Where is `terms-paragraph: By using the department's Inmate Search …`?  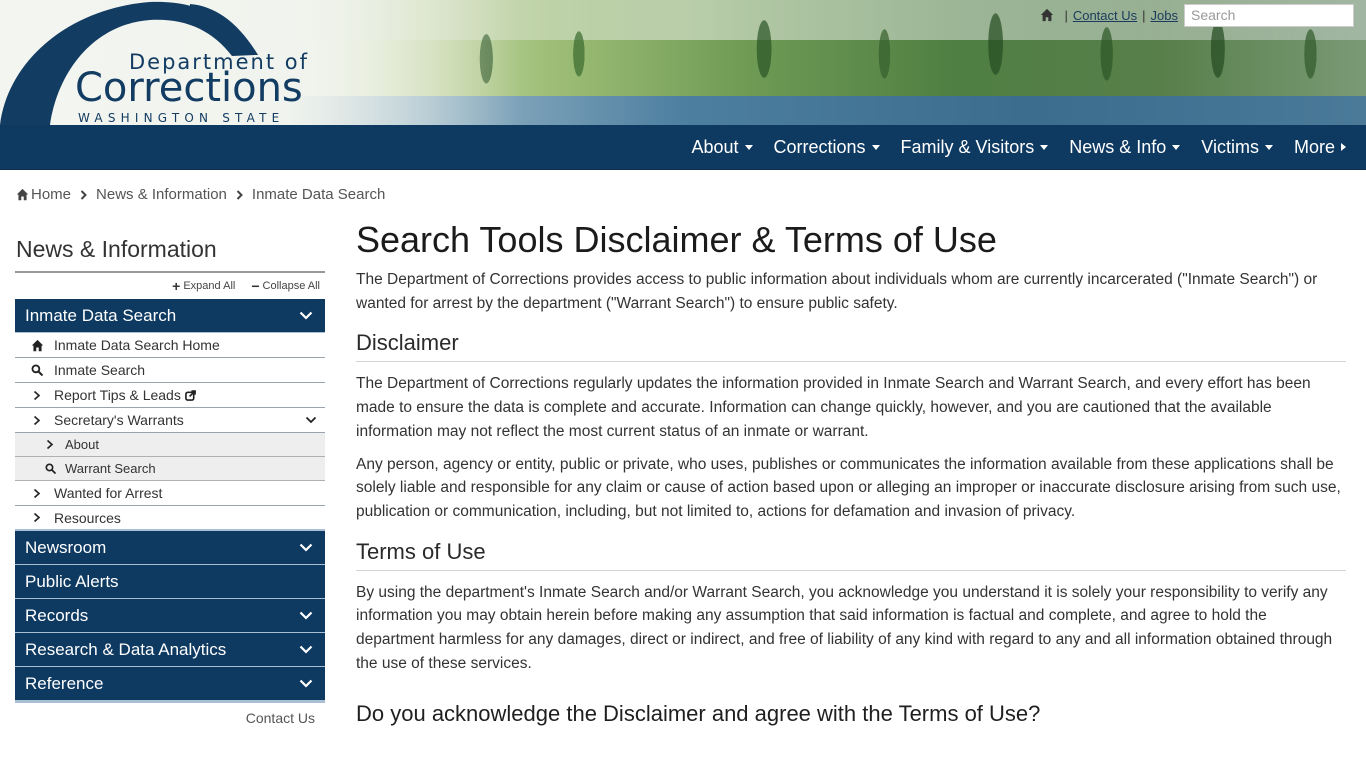
terms-paragraph: By using the department's Inmate Search … is located at coordinates (844, 627).